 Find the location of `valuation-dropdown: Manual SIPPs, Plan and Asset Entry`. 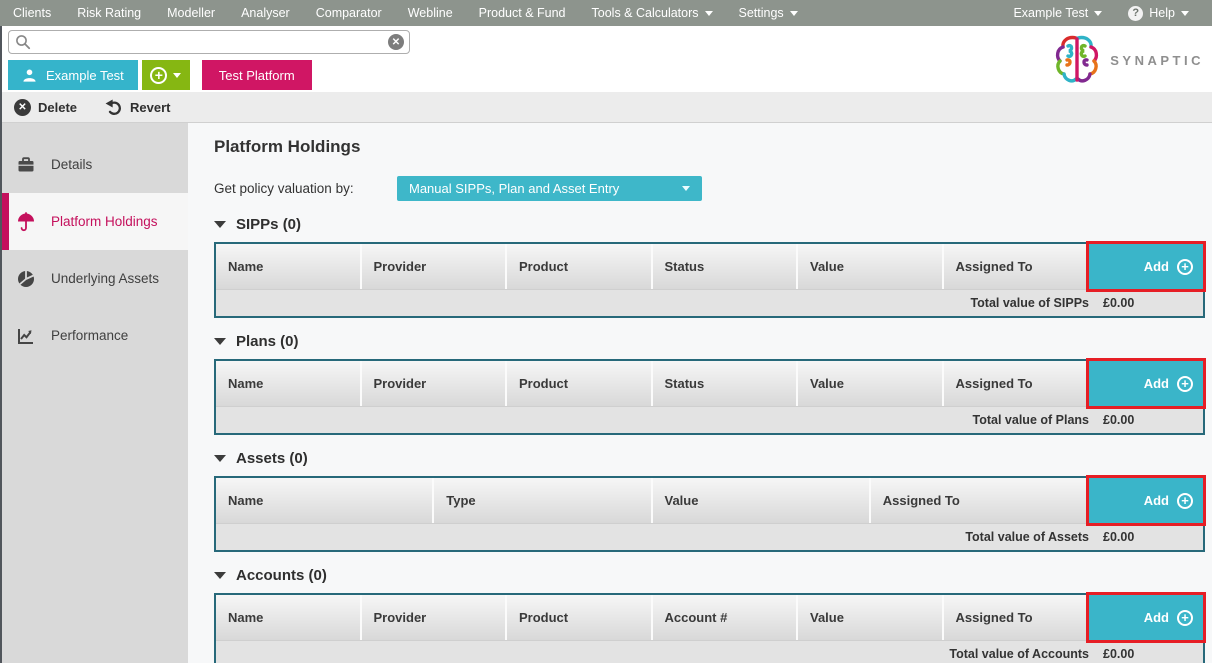

valuation-dropdown: Manual SIPPs, Plan and Asset Entry is located at coordinates (549, 188).